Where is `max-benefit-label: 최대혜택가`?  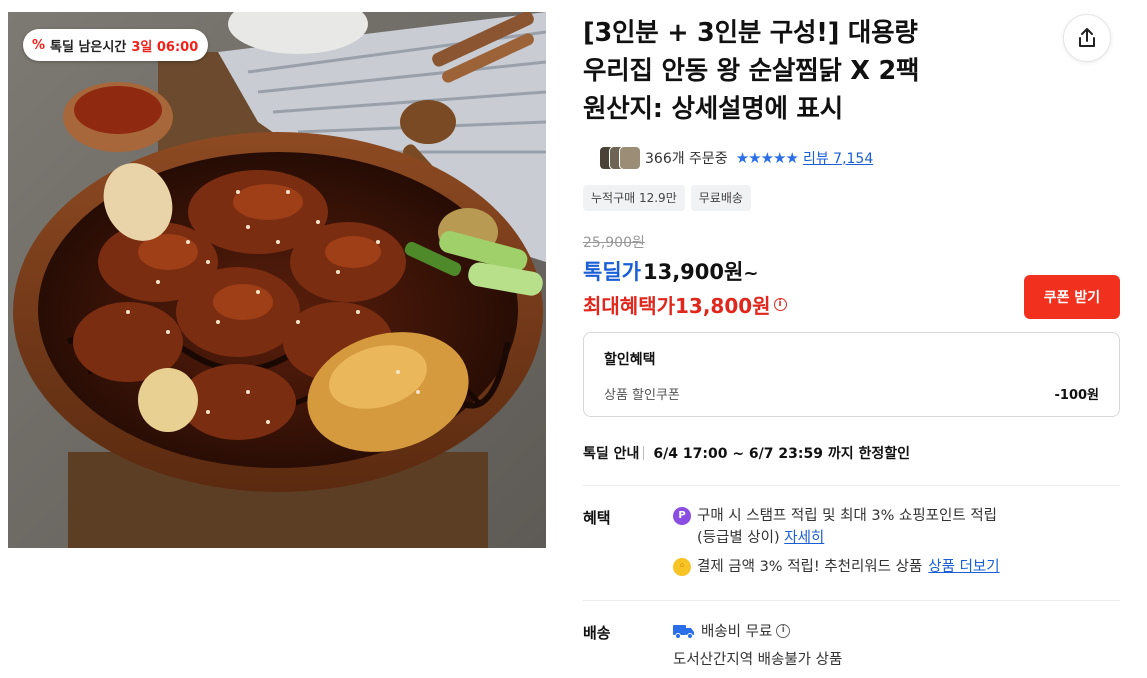
max-benefit-label: 최대혜택가 is located at coordinates (629, 306).